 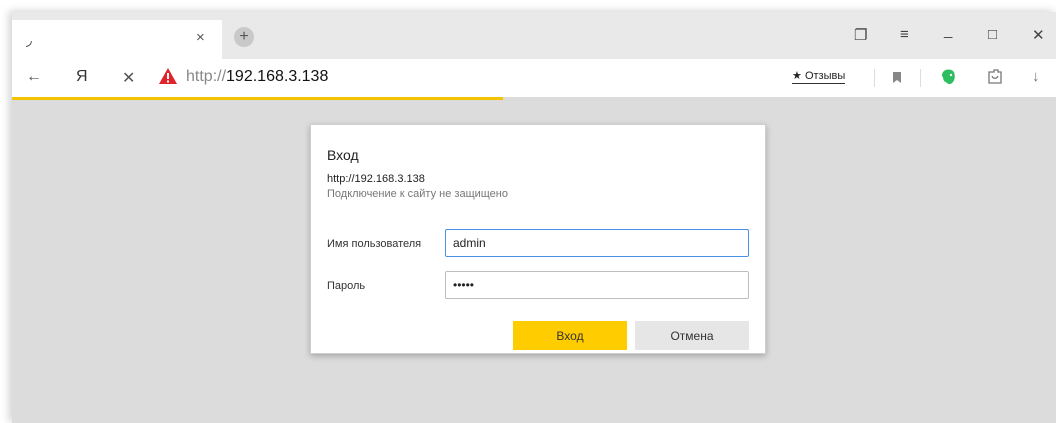 What do you see at coordinates (692, 335) in the screenshot?
I see `cancel-button: Отмена` at bounding box center [692, 335].